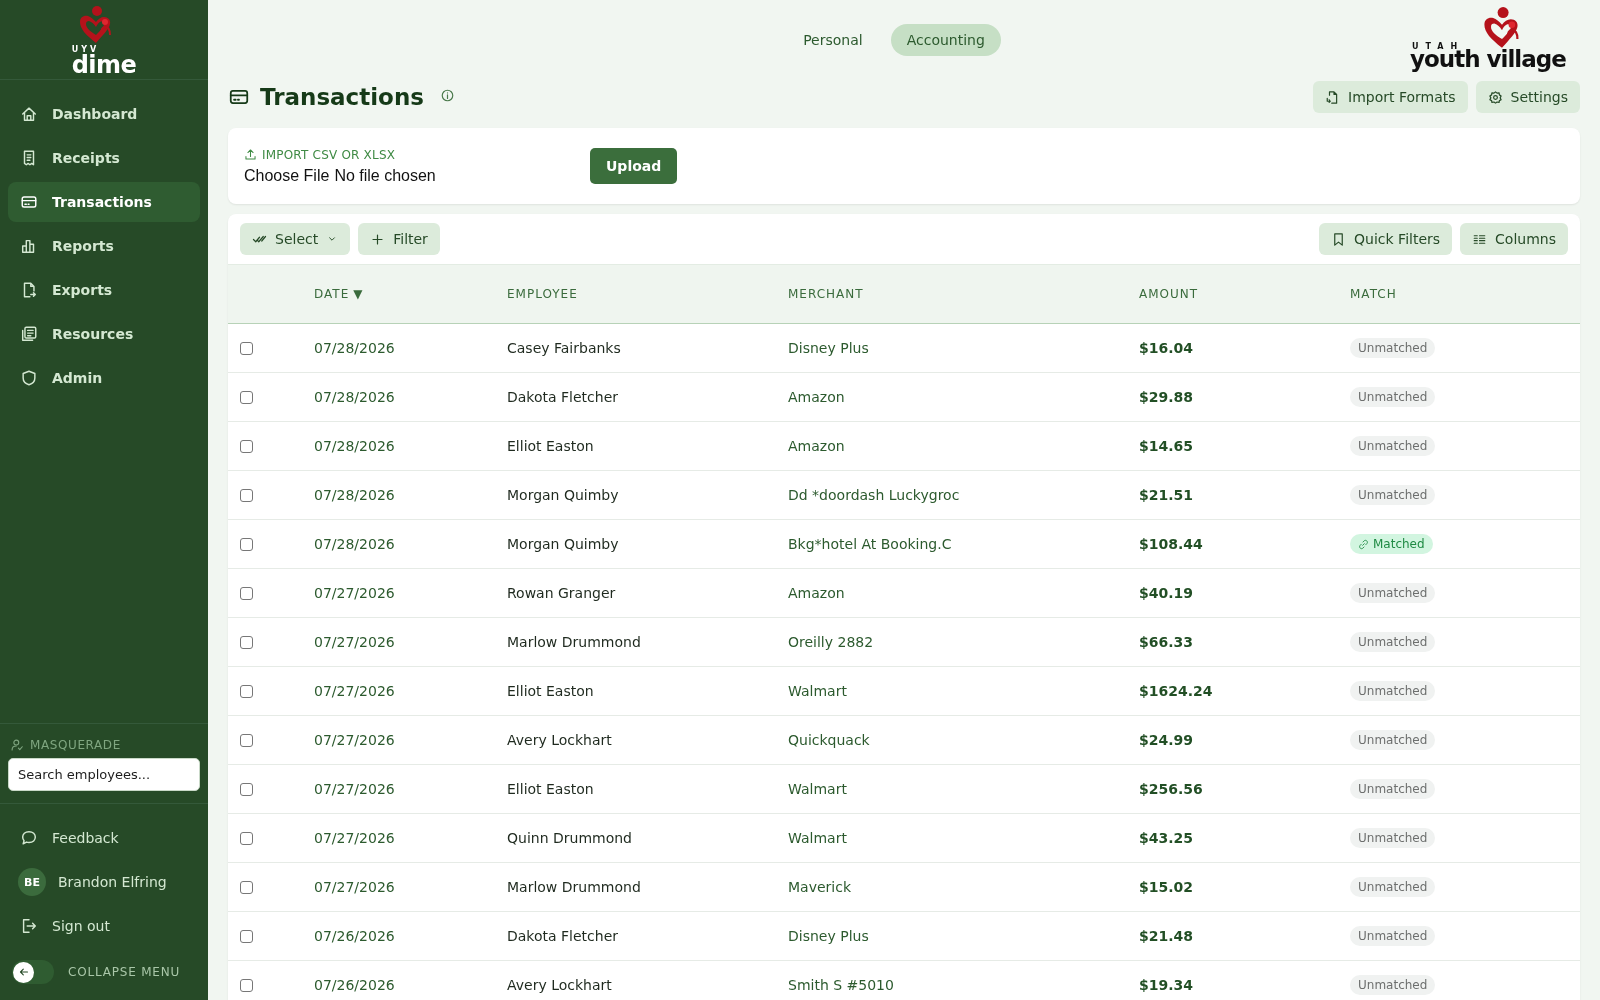 The width and height of the screenshot is (1600, 1000). What do you see at coordinates (1167, 593) in the screenshot?
I see `table-cell-text: $40.19` at bounding box center [1167, 593].